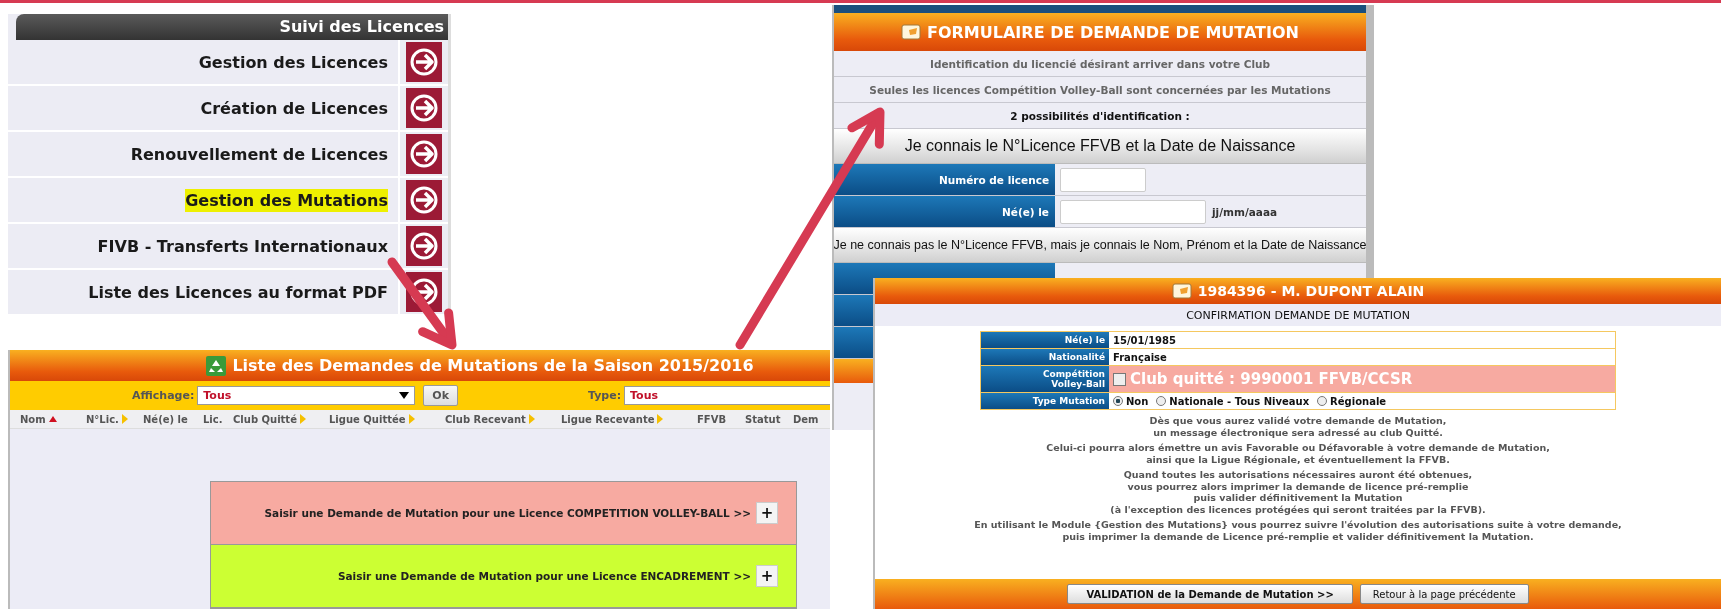 This screenshot has width=1721, height=609. I want to click on column-header: Statut, so click(763, 419).